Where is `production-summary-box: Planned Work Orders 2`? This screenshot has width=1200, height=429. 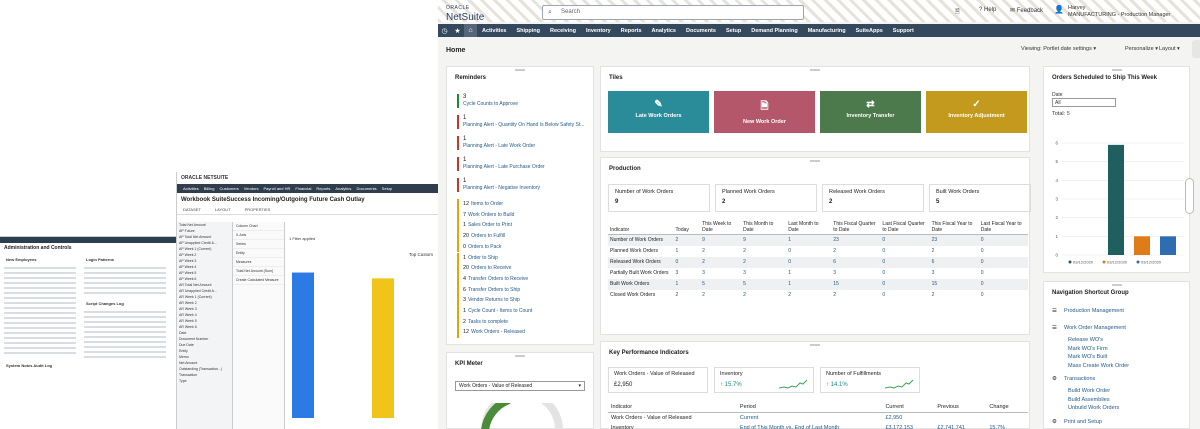
production-summary-box: Planned Work Orders 2 is located at coordinates (766, 198).